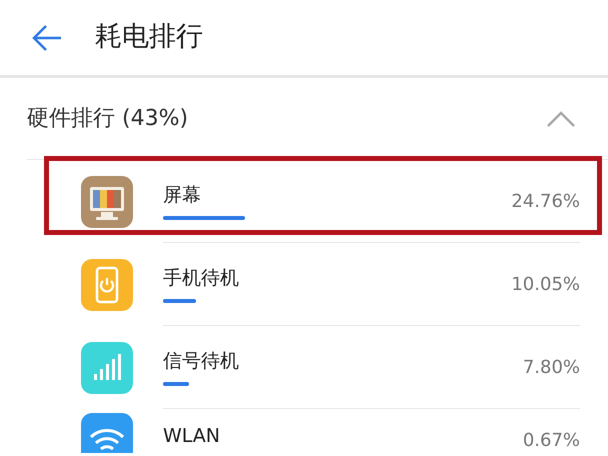  I want to click on monitor-icon, so click(107, 202).